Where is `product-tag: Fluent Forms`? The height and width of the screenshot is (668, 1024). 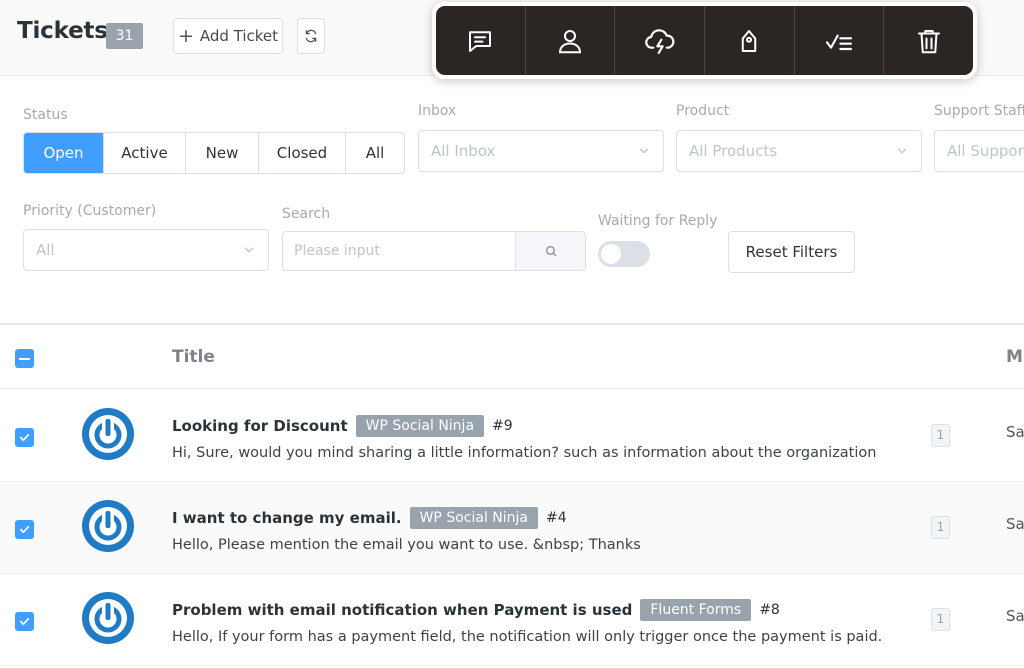
product-tag: Fluent Forms is located at coordinates (696, 610).